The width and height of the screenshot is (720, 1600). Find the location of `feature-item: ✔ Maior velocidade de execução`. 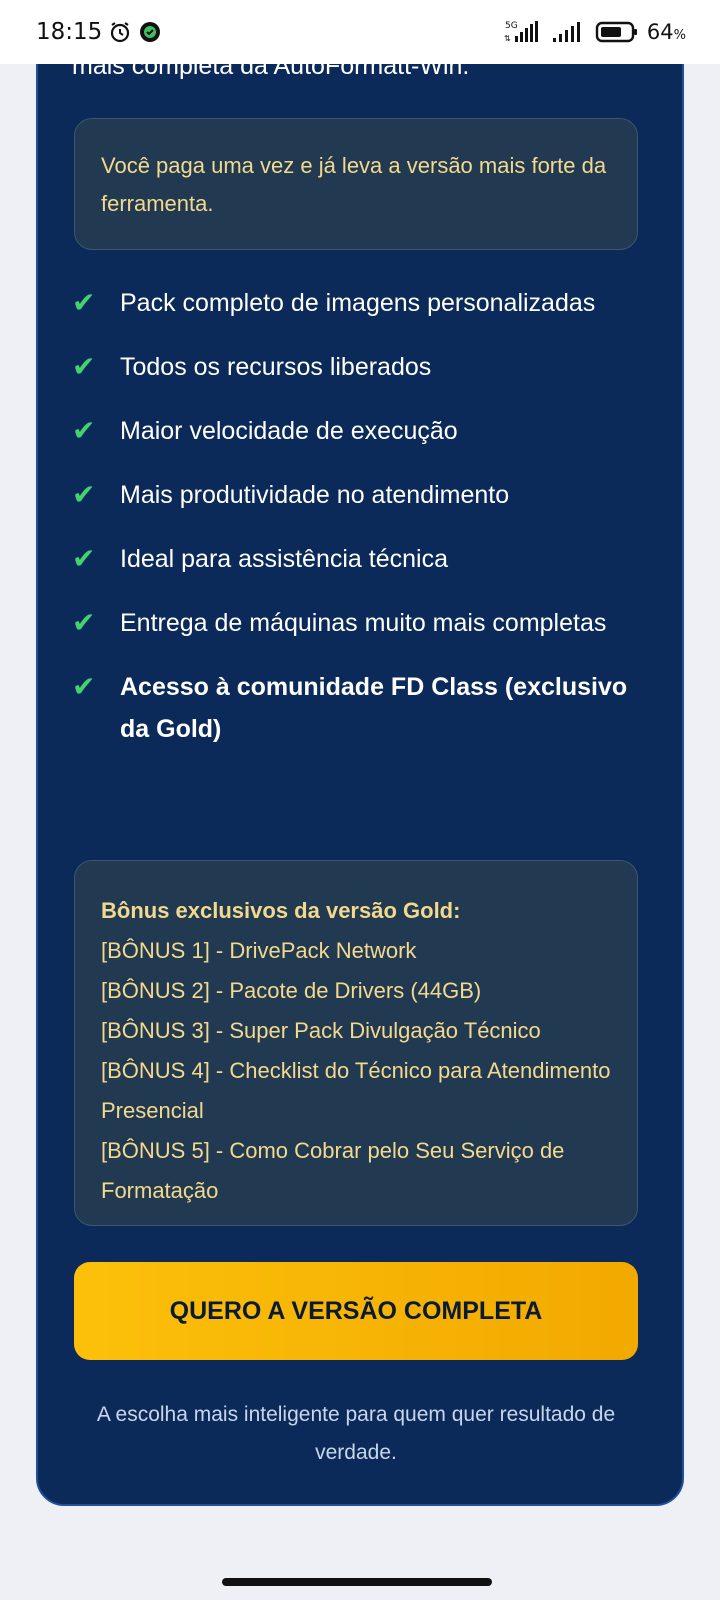

feature-item: ✔ Maior velocidade de execução is located at coordinates (367, 431).